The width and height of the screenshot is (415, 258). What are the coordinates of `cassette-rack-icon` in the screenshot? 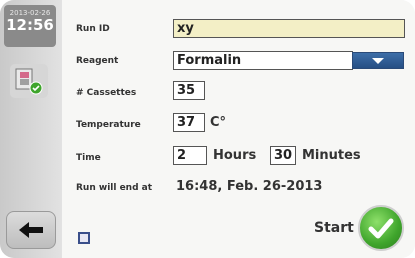 It's located at (29, 81).